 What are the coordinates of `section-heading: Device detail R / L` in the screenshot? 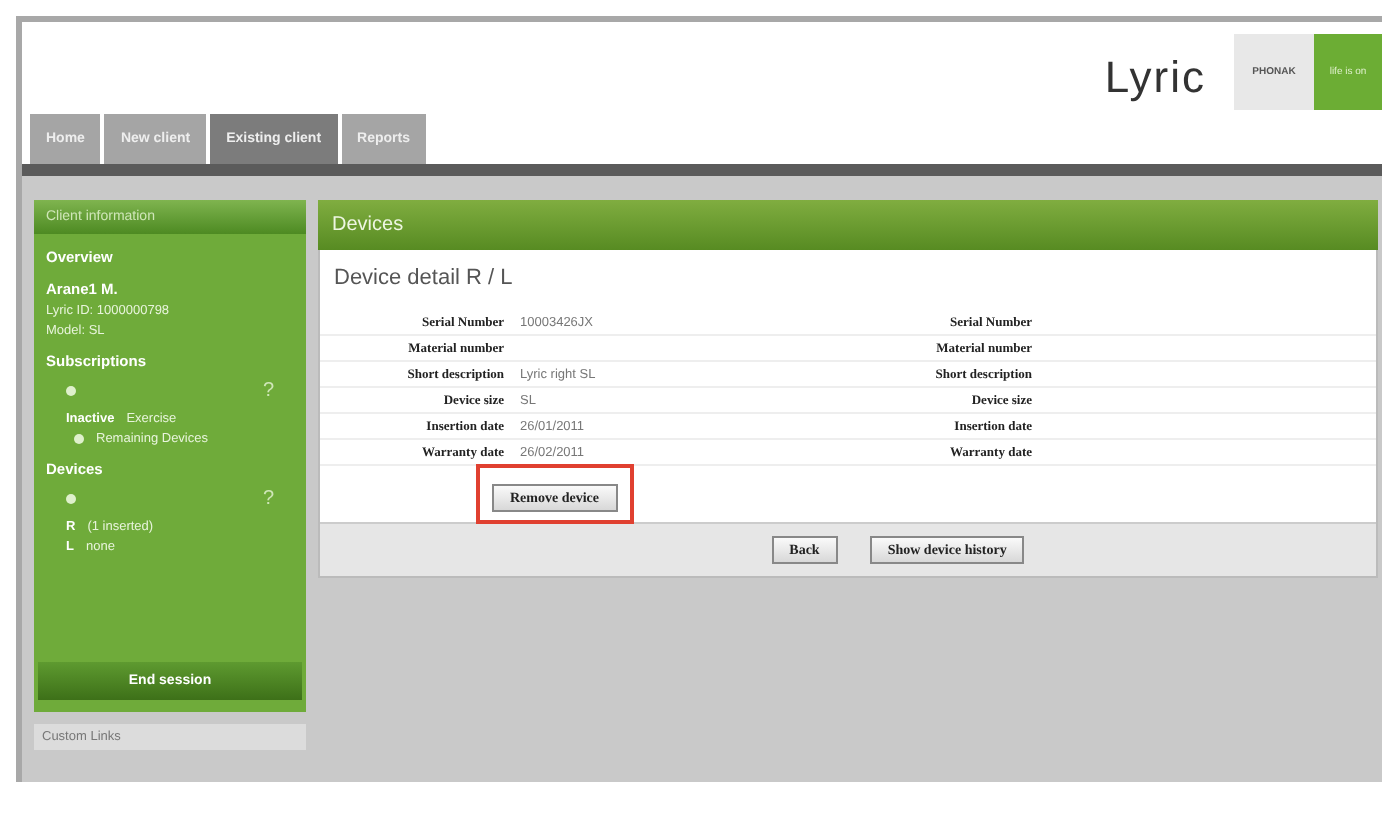 It's located at (423, 278).